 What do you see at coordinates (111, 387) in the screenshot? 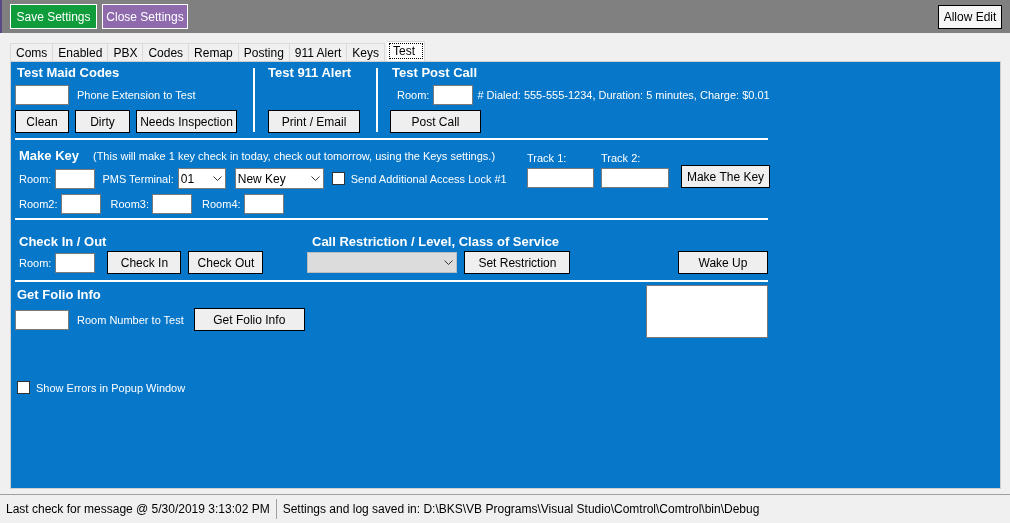
I see `checkbox-label: Show Errors in Popup Window` at bounding box center [111, 387].